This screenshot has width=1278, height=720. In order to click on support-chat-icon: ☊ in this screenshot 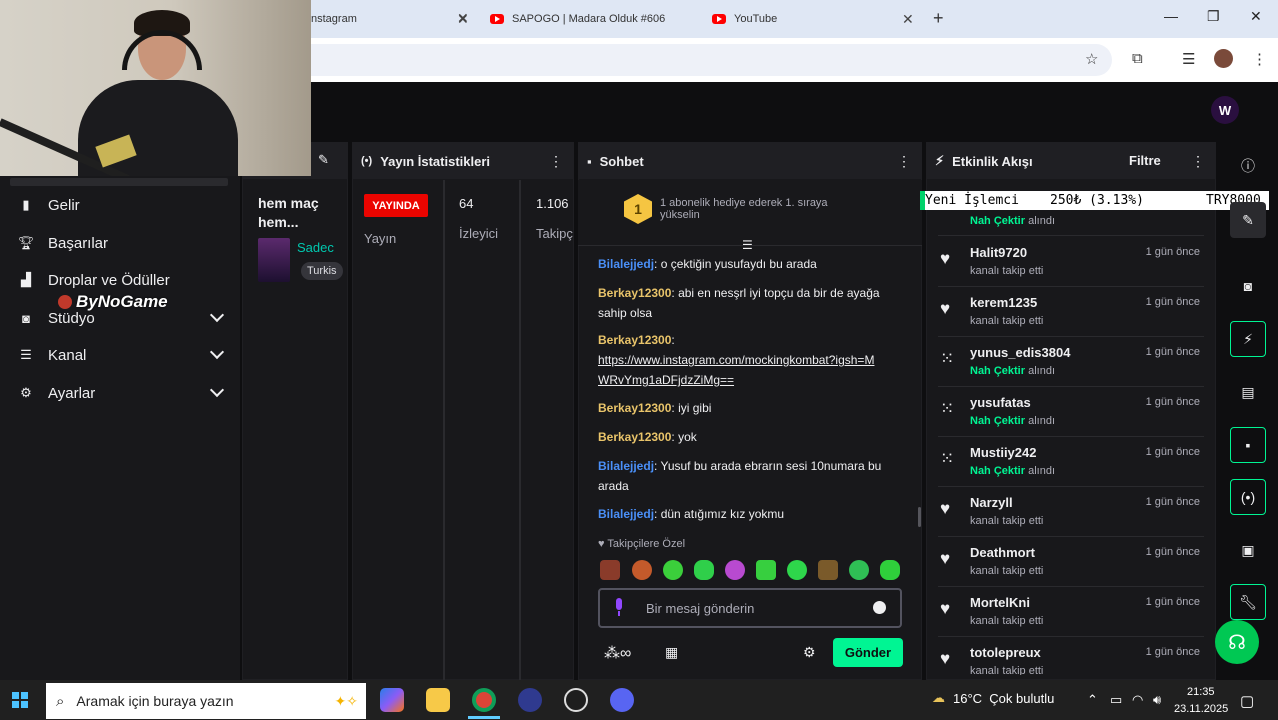, I will do `click(1237, 642)`.